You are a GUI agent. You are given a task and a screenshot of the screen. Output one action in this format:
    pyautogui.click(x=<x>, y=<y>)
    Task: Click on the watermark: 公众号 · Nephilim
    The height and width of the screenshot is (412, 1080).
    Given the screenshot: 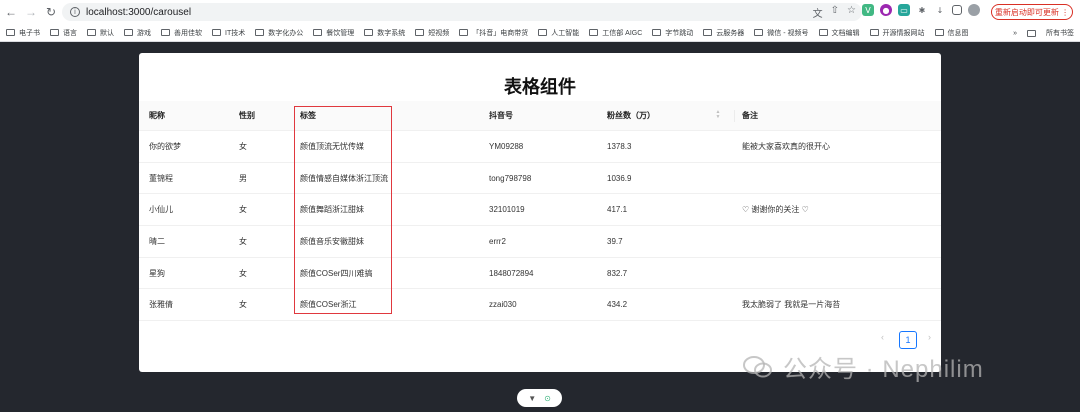 What is the action you would take?
    pyautogui.click(x=863, y=366)
    